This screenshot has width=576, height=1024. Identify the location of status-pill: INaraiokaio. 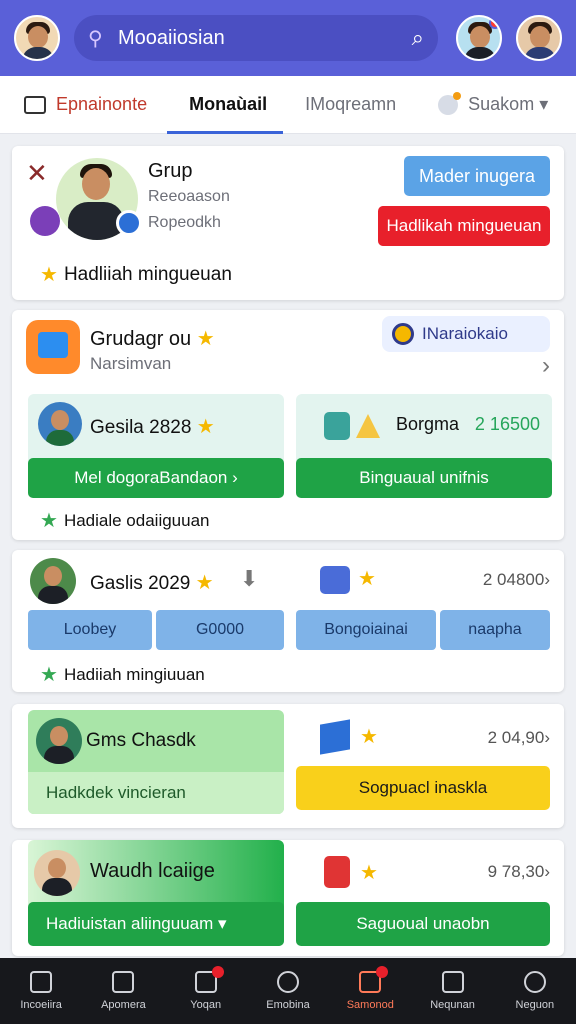
(466, 334).